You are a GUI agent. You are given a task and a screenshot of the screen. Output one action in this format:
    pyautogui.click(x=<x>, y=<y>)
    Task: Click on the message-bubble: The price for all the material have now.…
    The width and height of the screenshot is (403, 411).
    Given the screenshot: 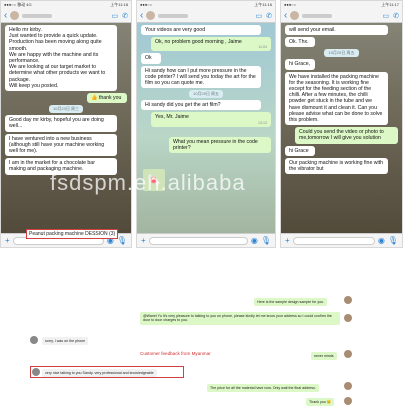 What is the action you would take?
    pyautogui.click(x=263, y=388)
    